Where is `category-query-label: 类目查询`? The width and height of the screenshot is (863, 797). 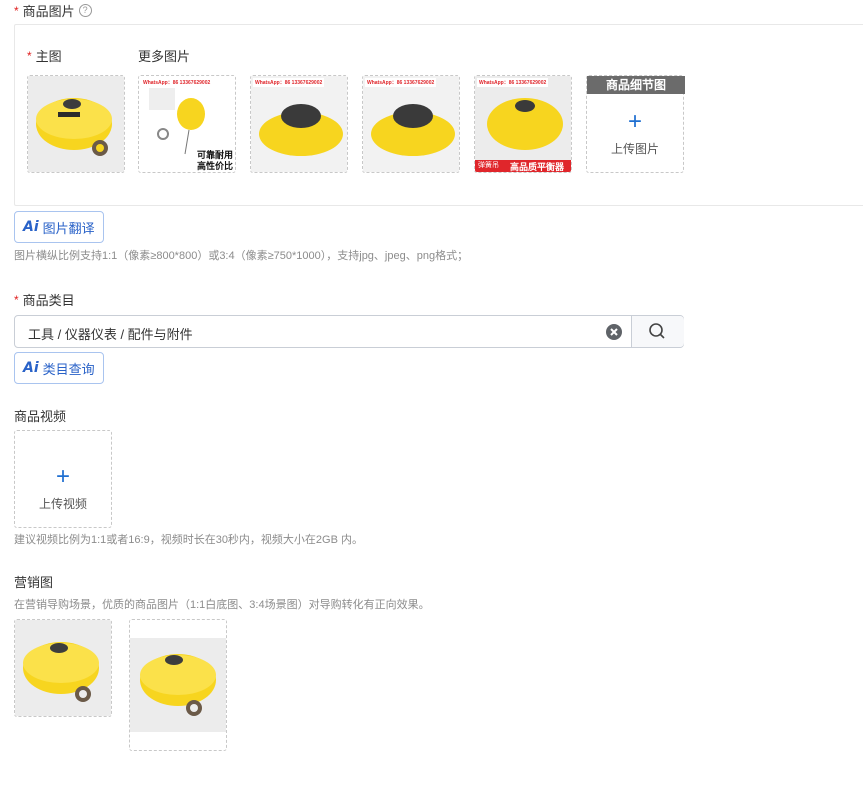
category-query-label: 类目查询 is located at coordinates (68, 369).